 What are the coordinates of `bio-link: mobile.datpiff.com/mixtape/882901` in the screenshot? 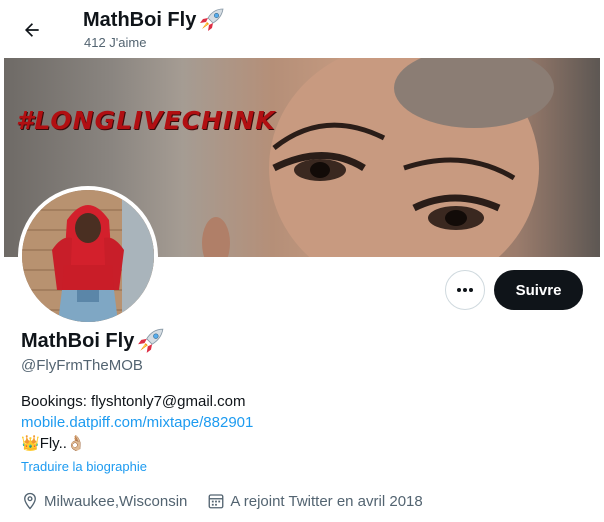 It's located at (301, 422).